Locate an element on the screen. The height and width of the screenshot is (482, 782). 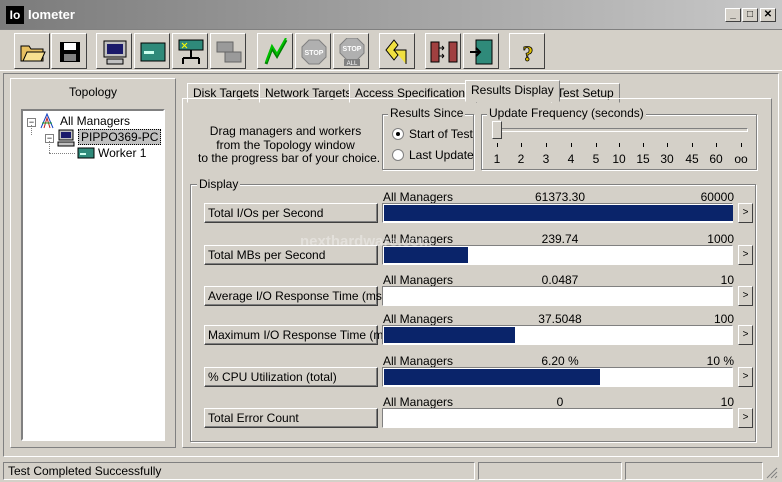
new-network-worker-icon is located at coordinates (191, 51).